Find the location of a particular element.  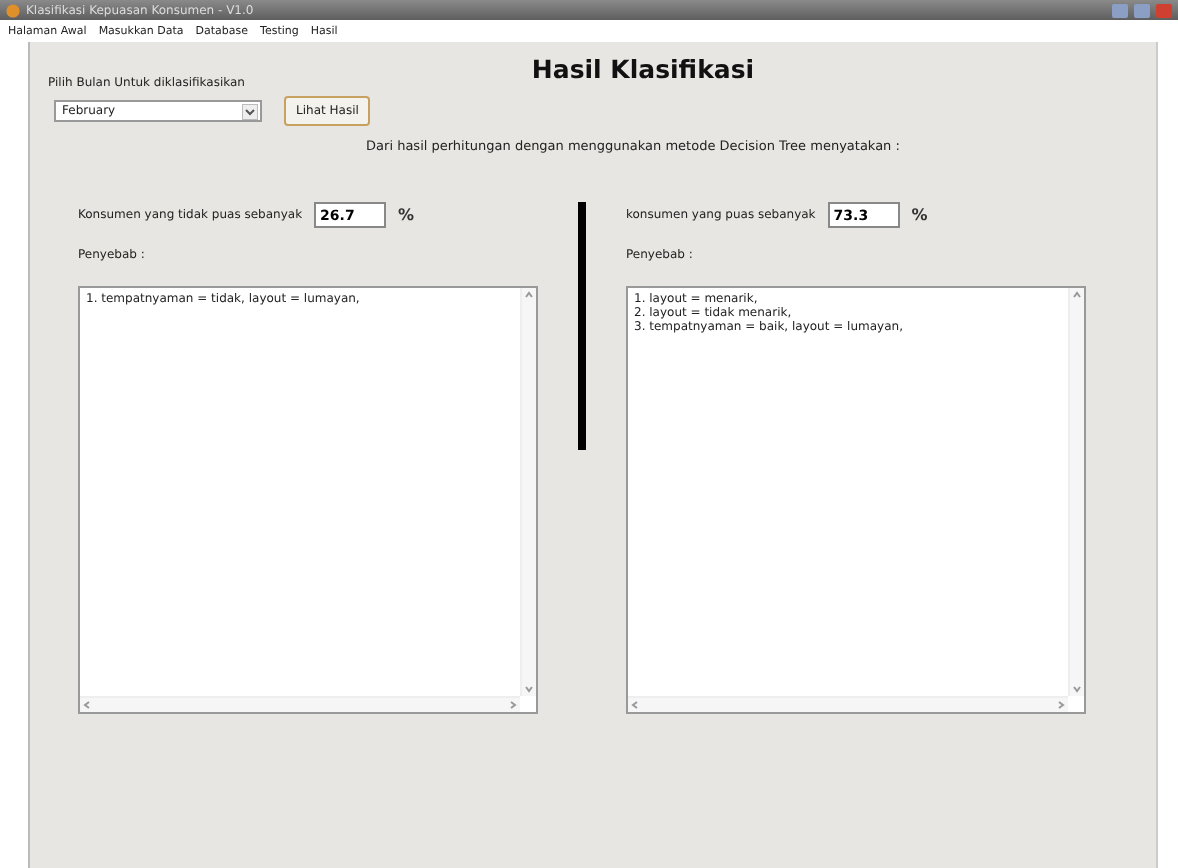

minimize-button is located at coordinates (1120, 10).